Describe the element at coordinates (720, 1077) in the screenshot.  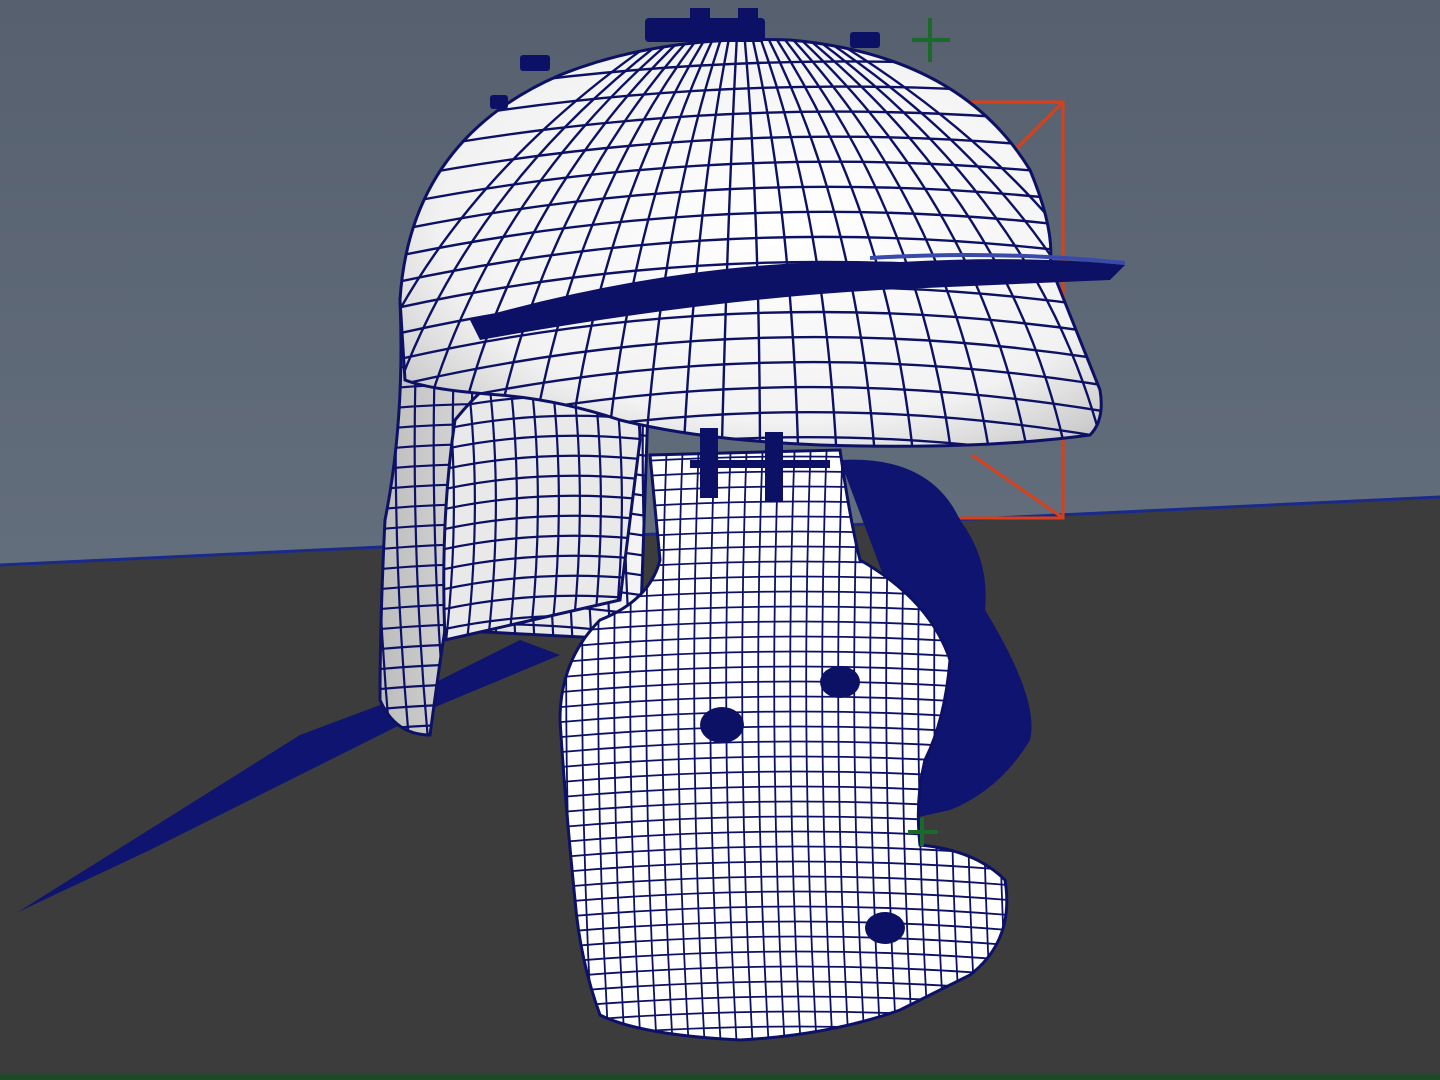
I see `viewport-bottom-border` at that location.